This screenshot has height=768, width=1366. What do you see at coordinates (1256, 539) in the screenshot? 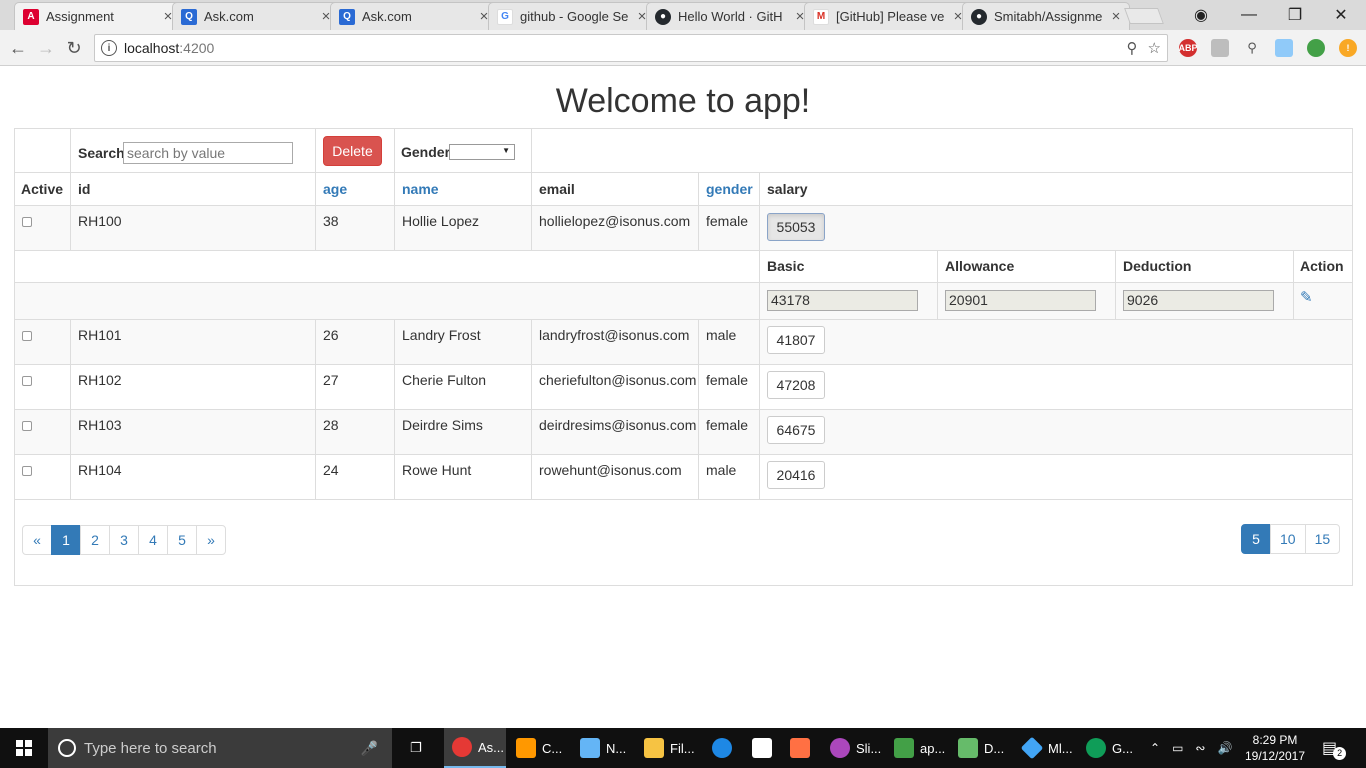
I see `page-size-5: 5` at bounding box center [1256, 539].